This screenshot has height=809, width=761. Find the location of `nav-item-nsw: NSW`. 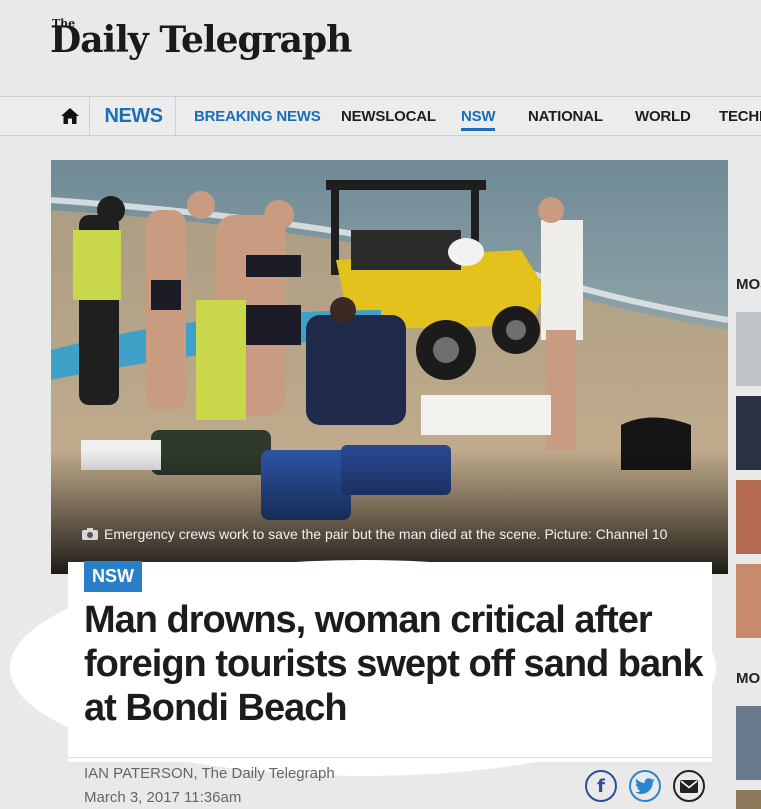

nav-item-nsw: NSW is located at coordinates (478, 116).